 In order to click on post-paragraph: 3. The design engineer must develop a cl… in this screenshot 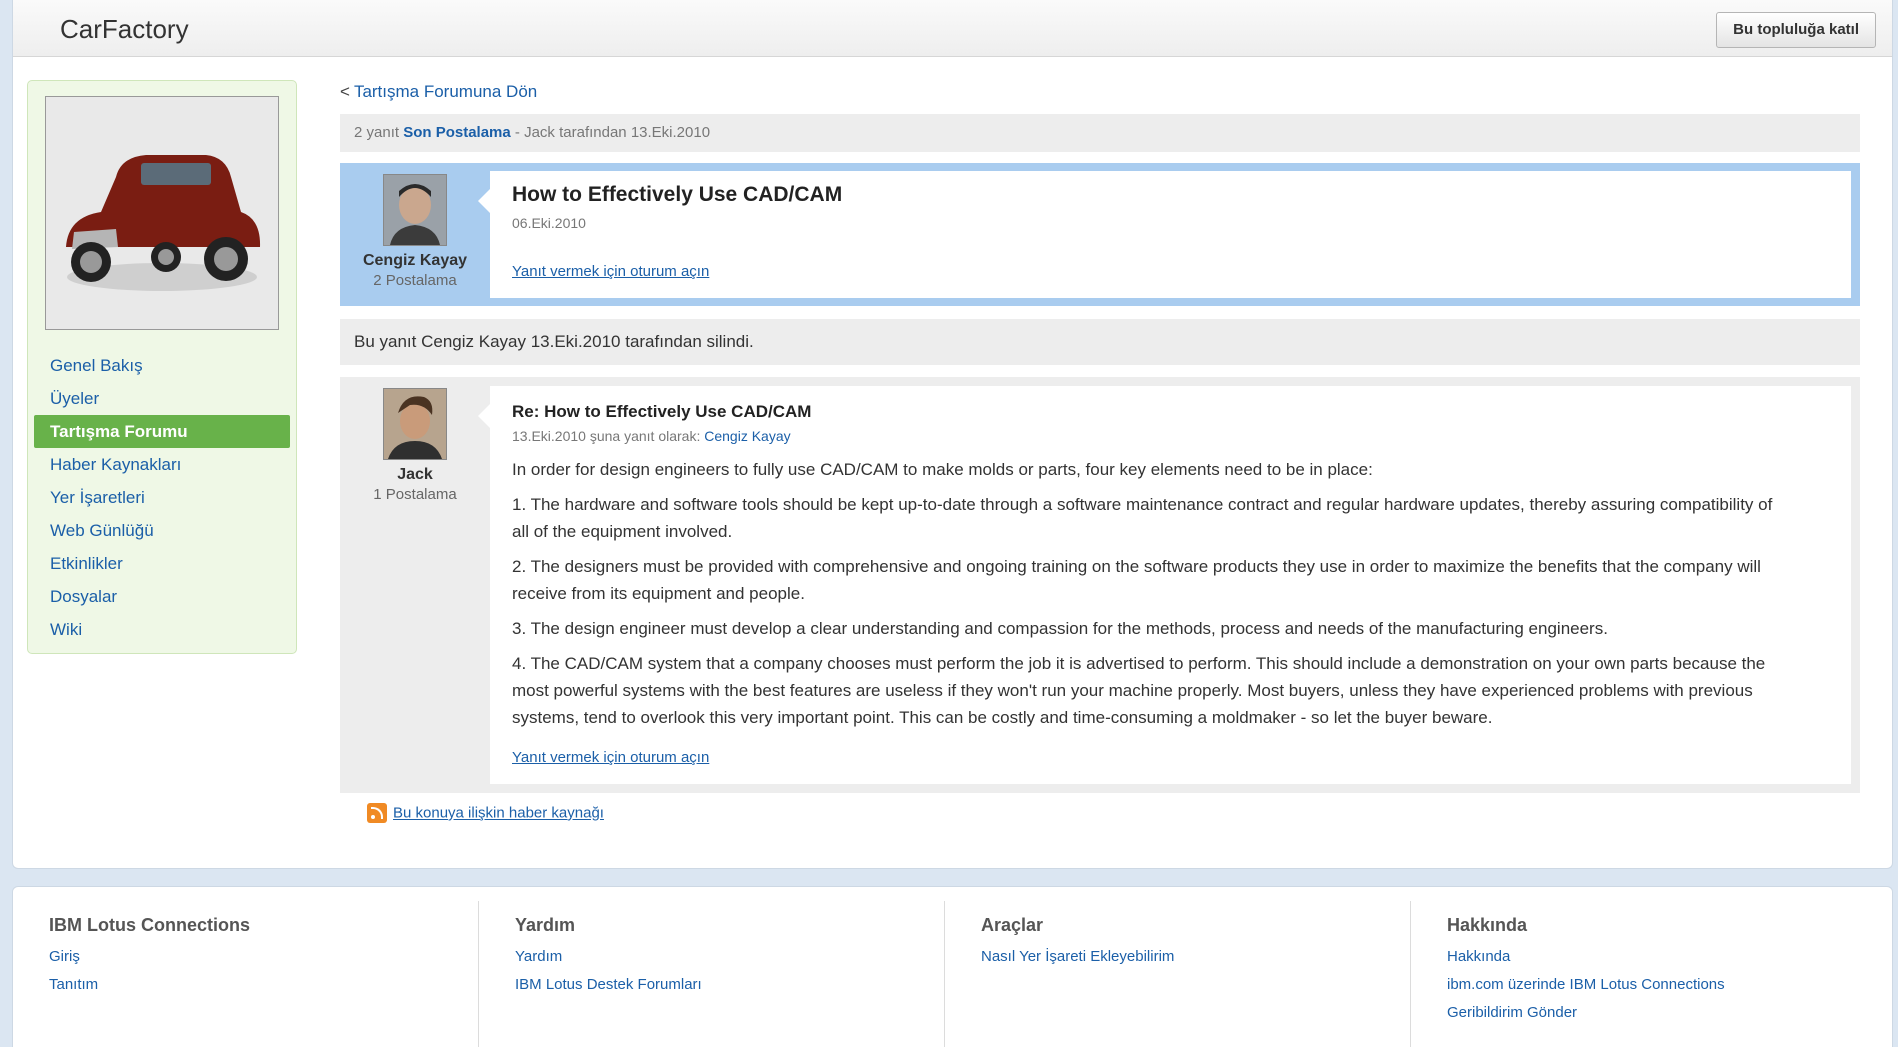, I will do `click(1060, 628)`.